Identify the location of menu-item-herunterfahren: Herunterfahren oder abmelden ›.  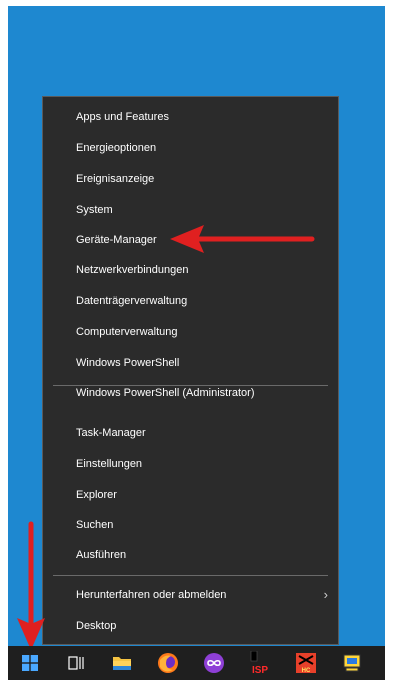
(190, 595).